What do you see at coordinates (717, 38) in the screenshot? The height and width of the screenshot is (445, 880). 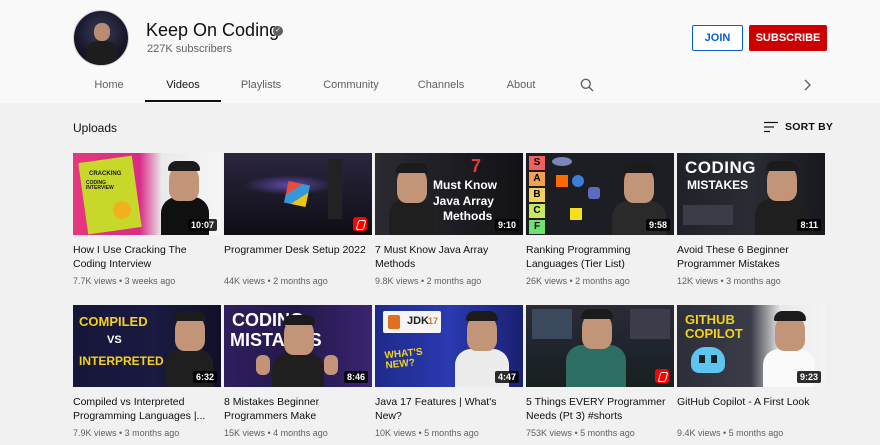 I see `join-button: JOIN` at bounding box center [717, 38].